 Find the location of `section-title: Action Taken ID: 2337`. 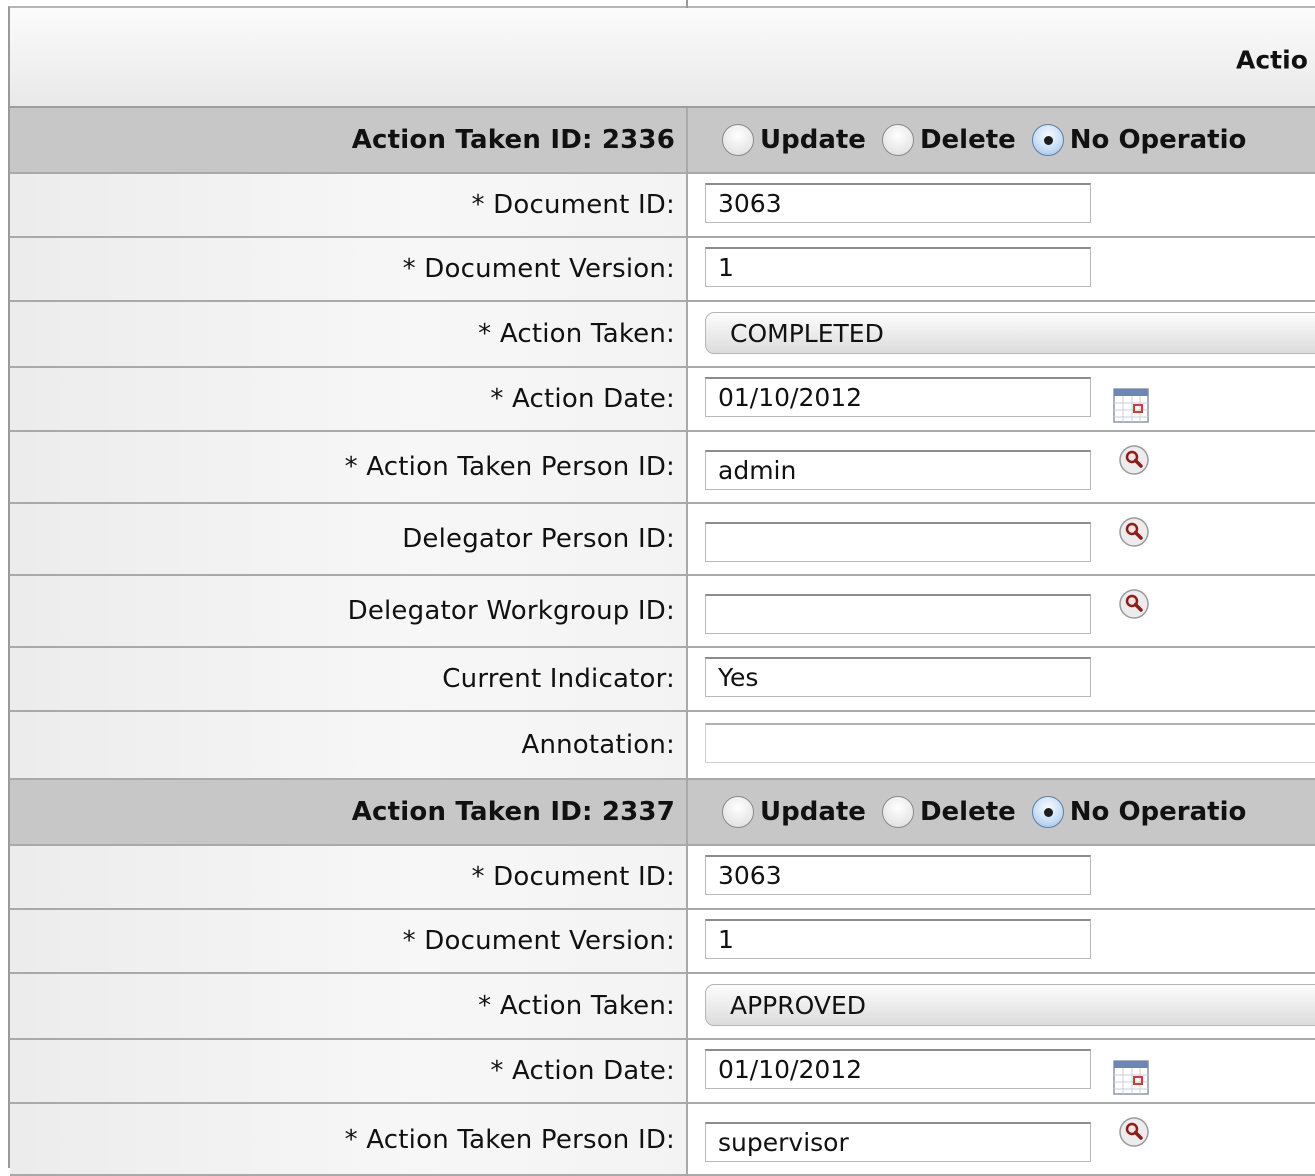

section-title: Action Taken ID: 2337 is located at coordinates (513, 812).